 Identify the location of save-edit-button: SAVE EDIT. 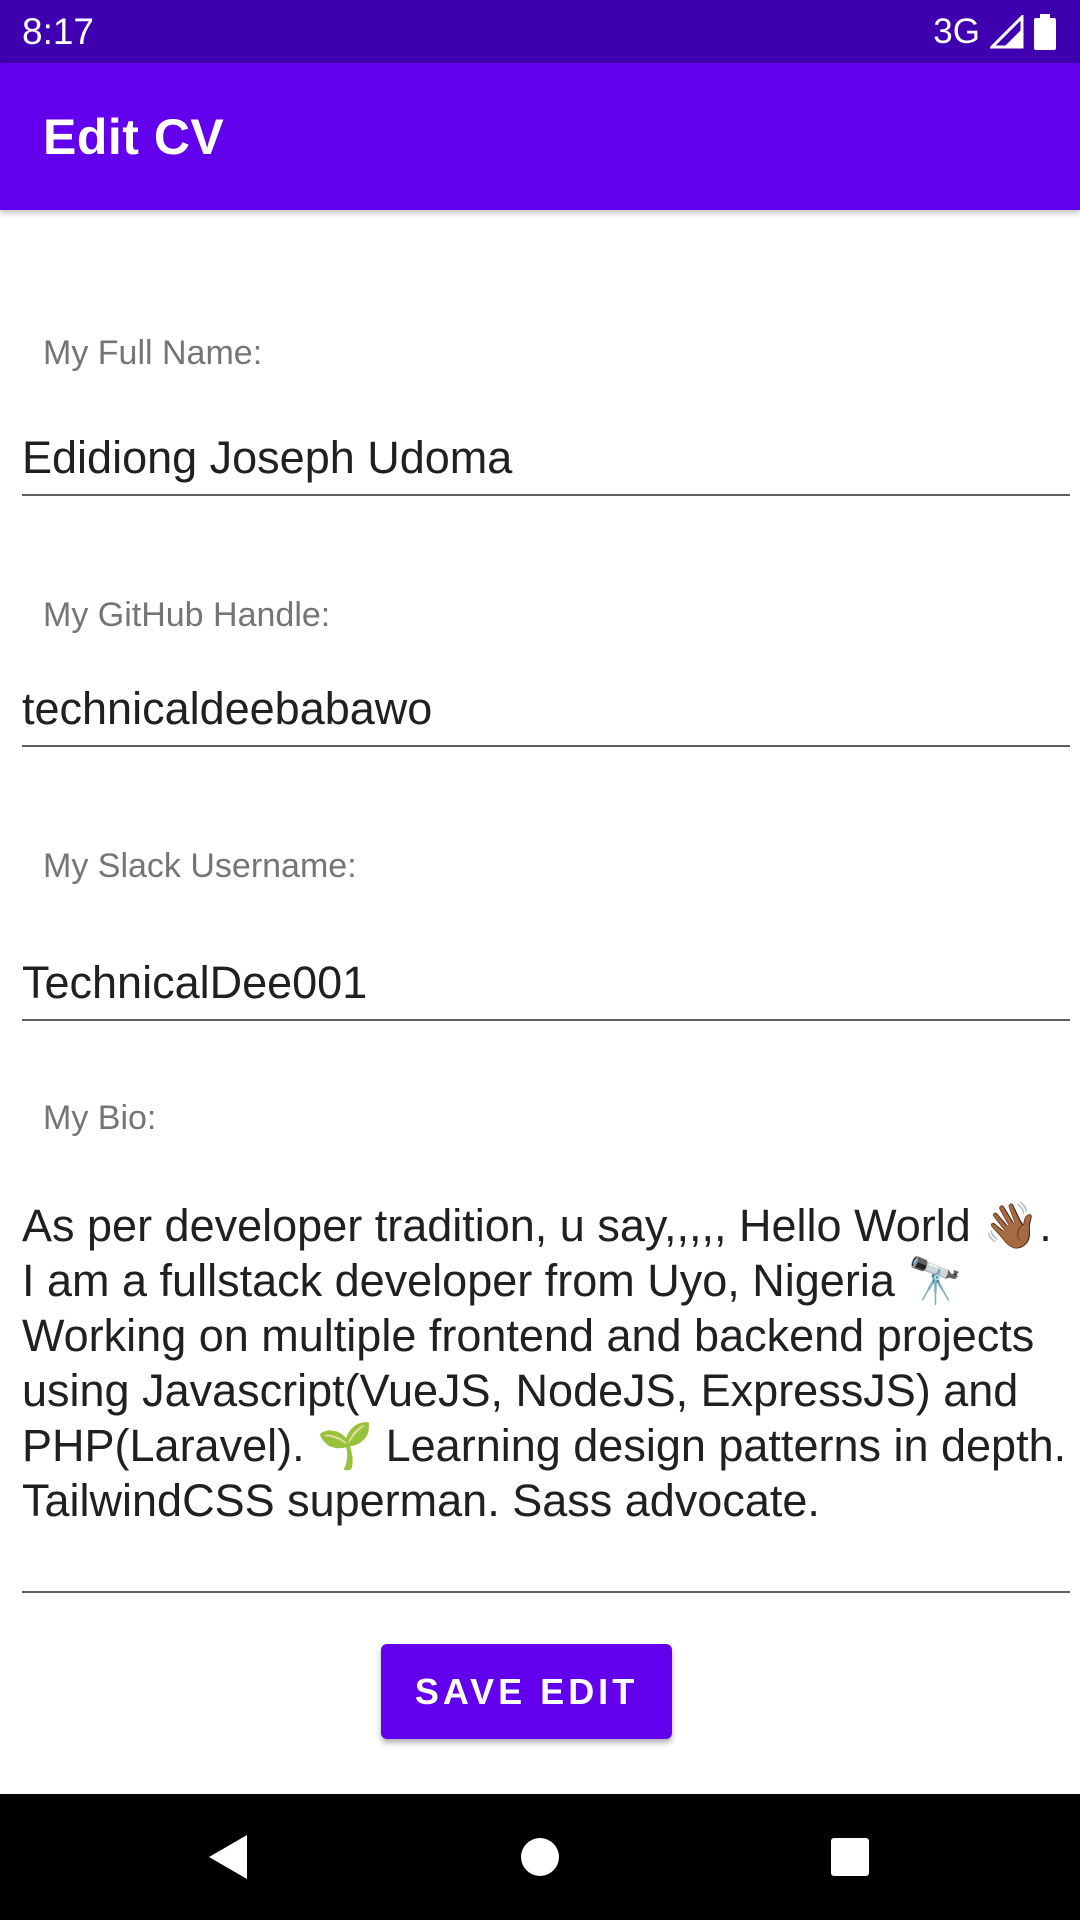
(526, 1691).